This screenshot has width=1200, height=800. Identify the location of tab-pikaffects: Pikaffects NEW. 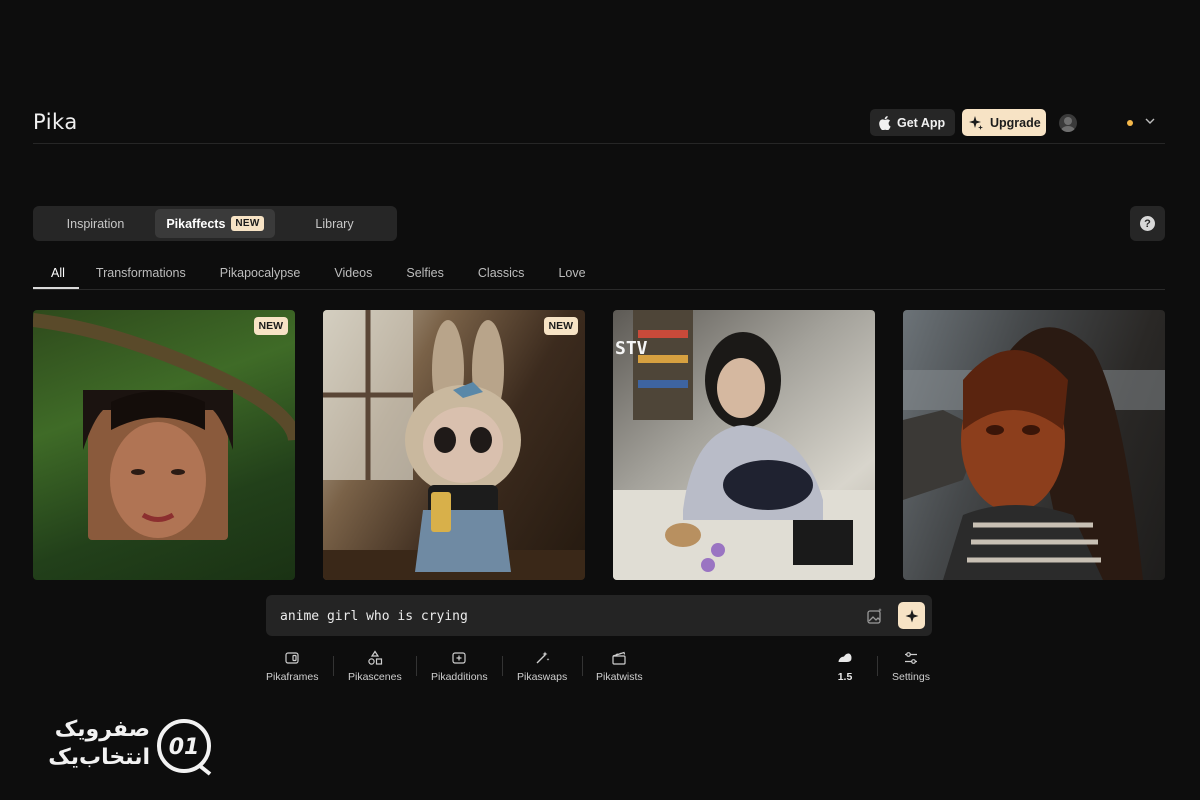
(215, 223).